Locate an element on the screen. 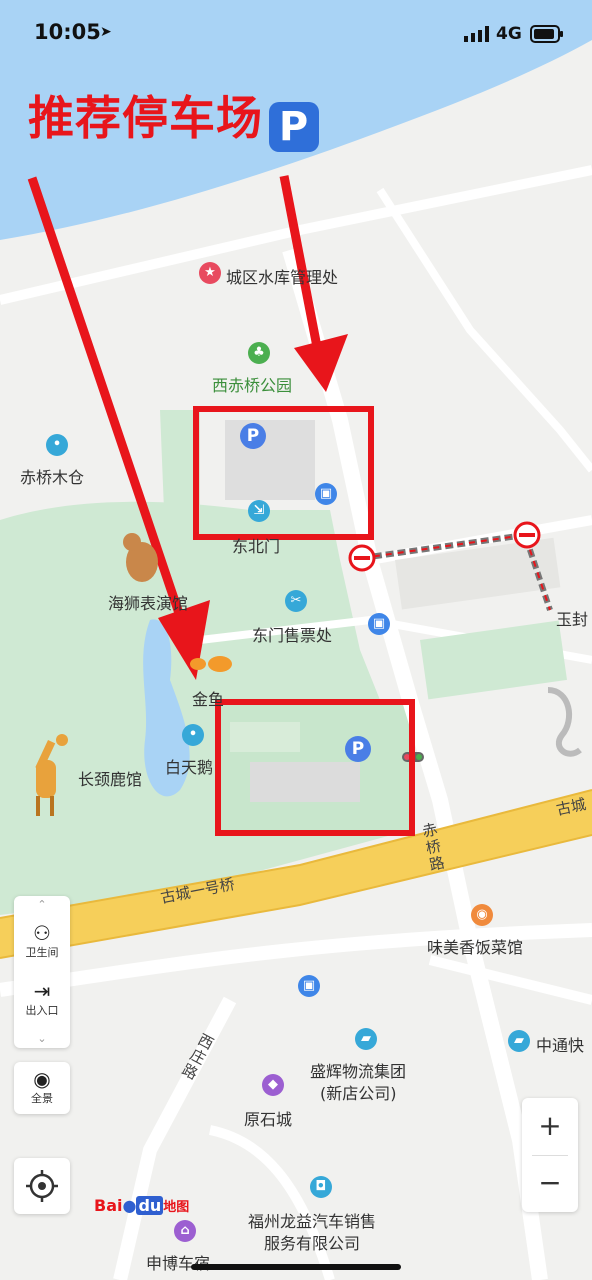 The width and height of the screenshot is (592, 1280). poi-weimeixiang: 味美香饭菜馆 is located at coordinates (475, 946).